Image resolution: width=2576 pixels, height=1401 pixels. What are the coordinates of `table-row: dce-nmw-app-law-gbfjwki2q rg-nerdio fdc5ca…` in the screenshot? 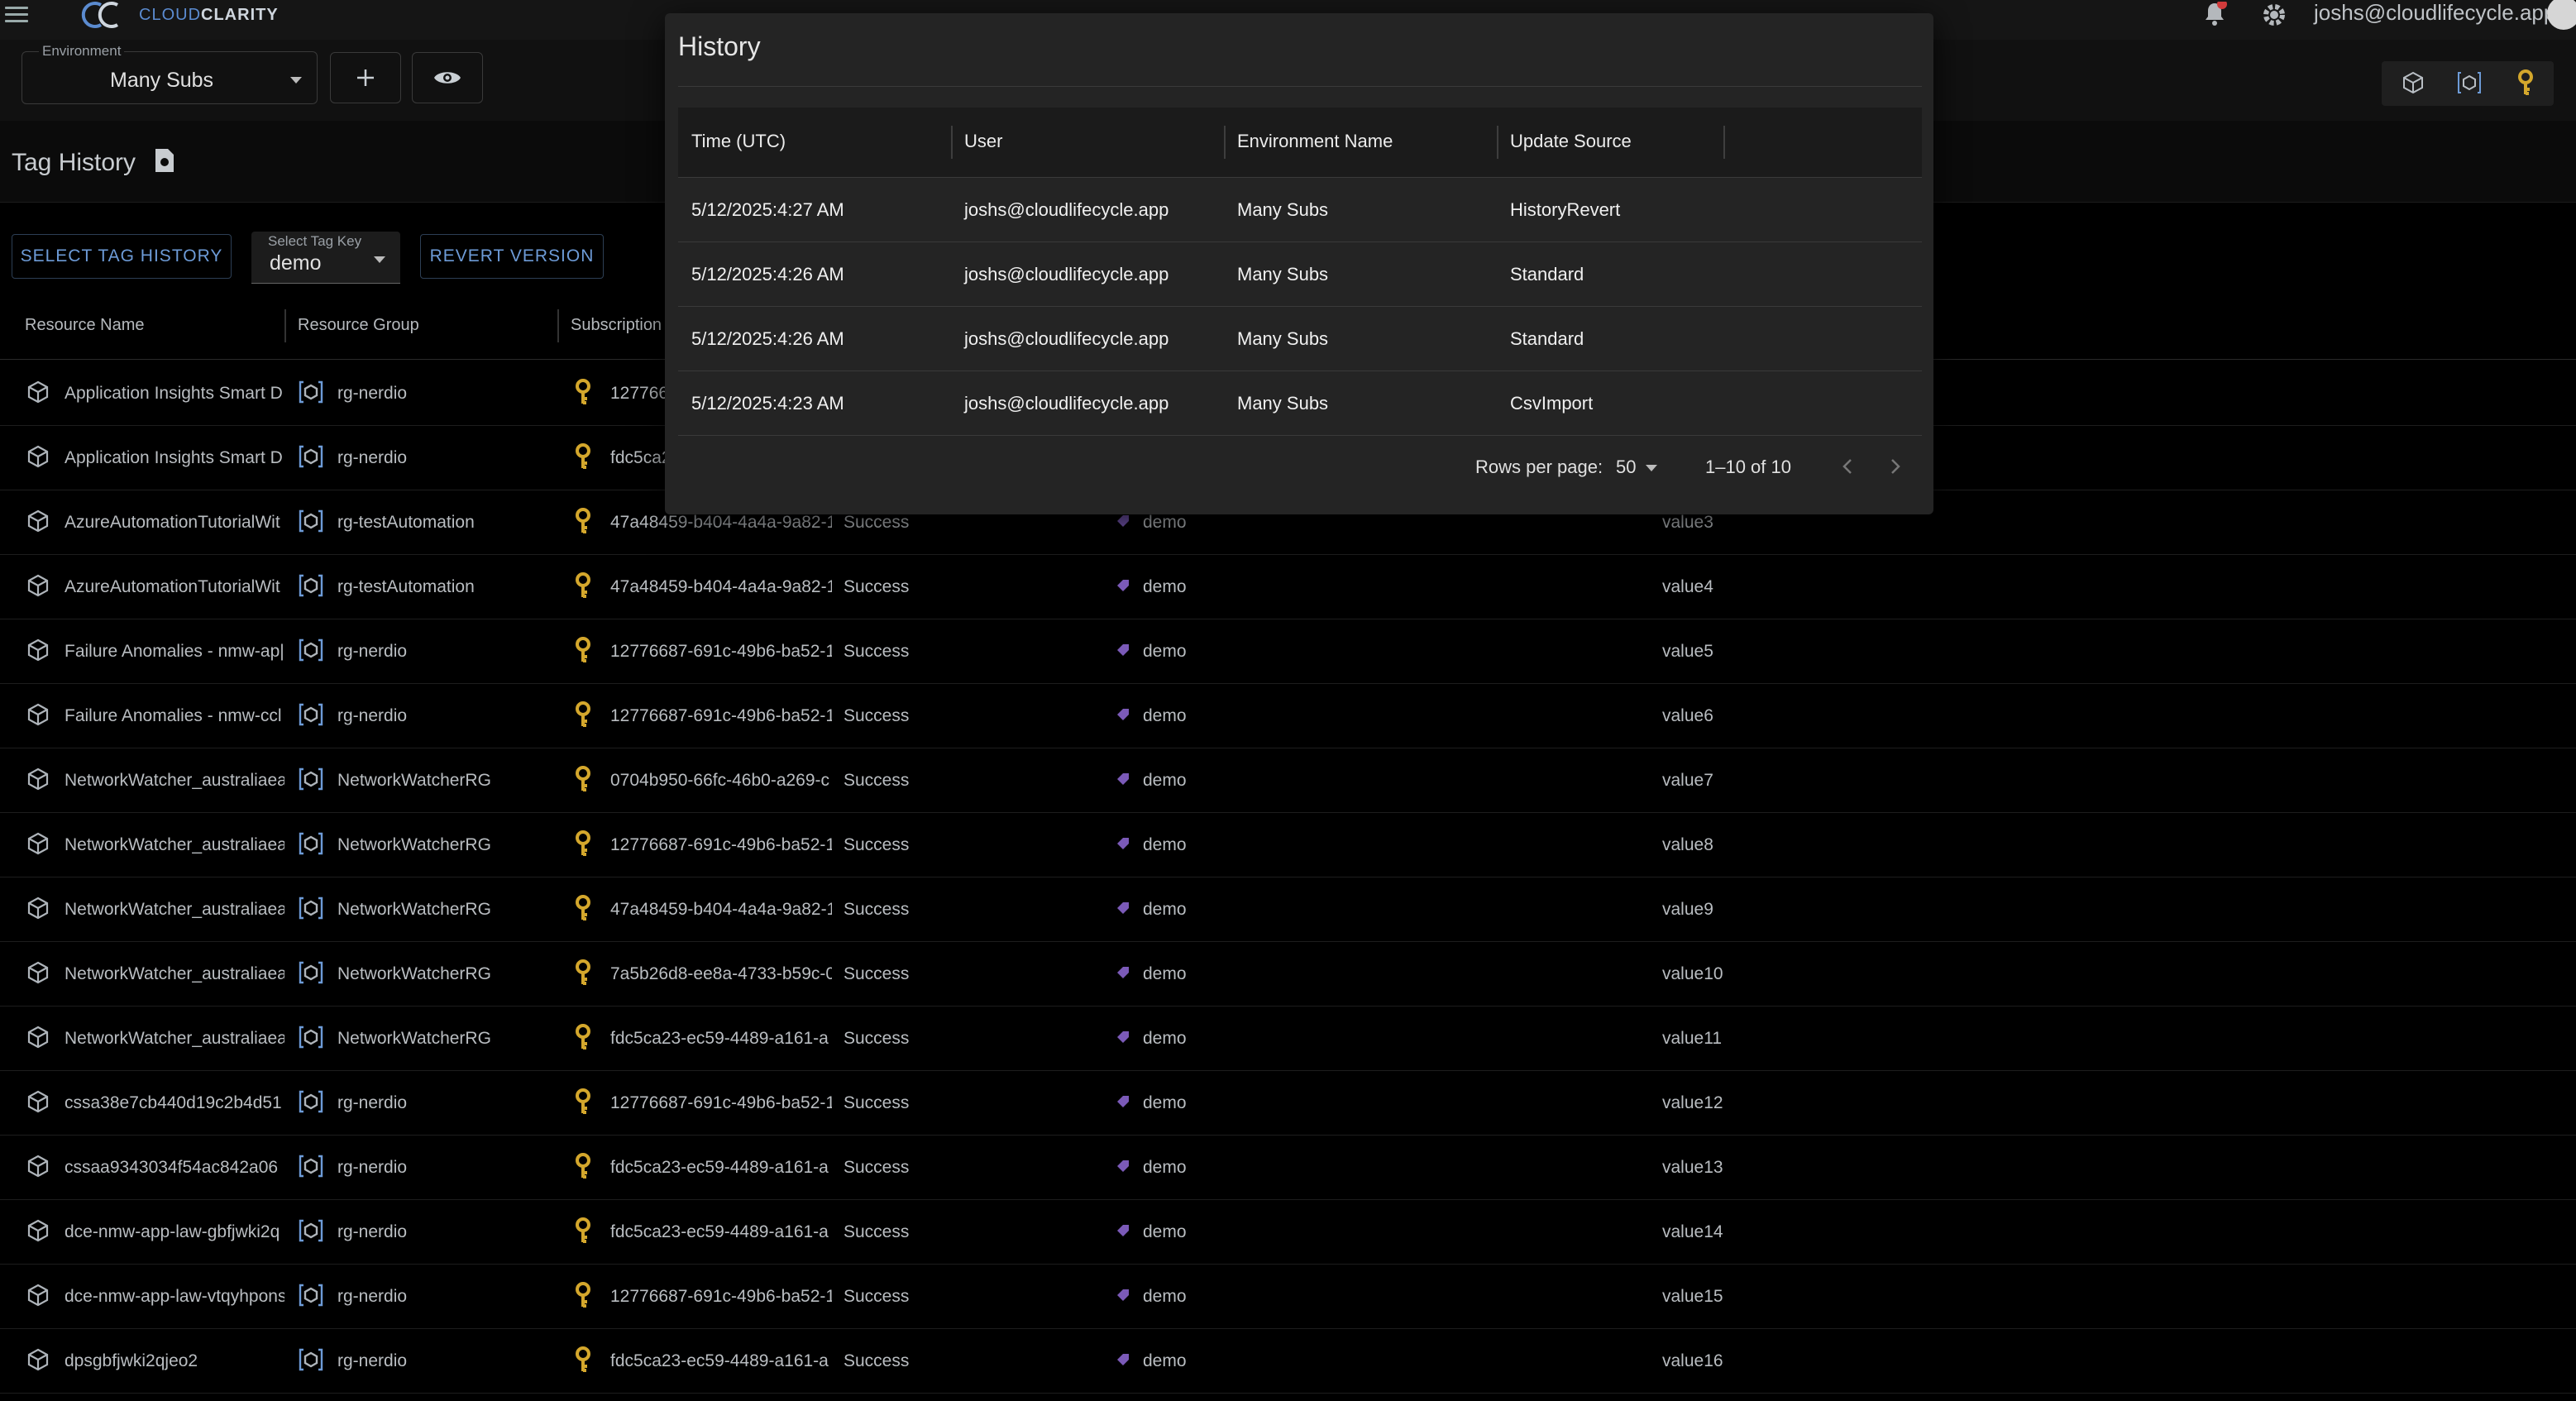 It's located at (1288, 1232).